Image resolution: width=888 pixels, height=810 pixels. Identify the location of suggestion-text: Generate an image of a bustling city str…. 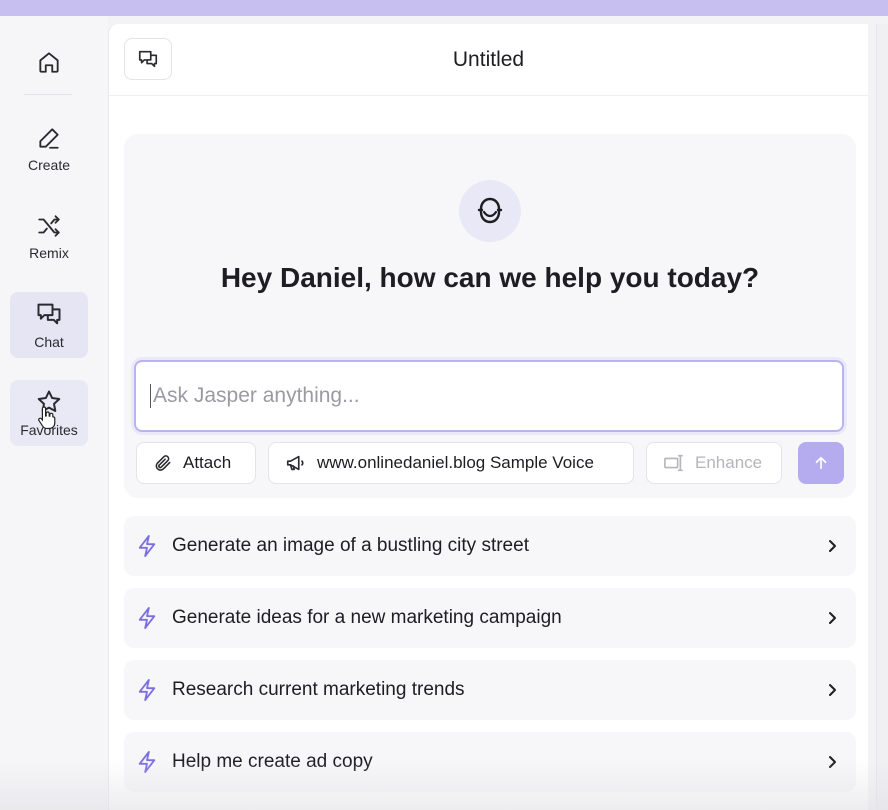
(350, 545).